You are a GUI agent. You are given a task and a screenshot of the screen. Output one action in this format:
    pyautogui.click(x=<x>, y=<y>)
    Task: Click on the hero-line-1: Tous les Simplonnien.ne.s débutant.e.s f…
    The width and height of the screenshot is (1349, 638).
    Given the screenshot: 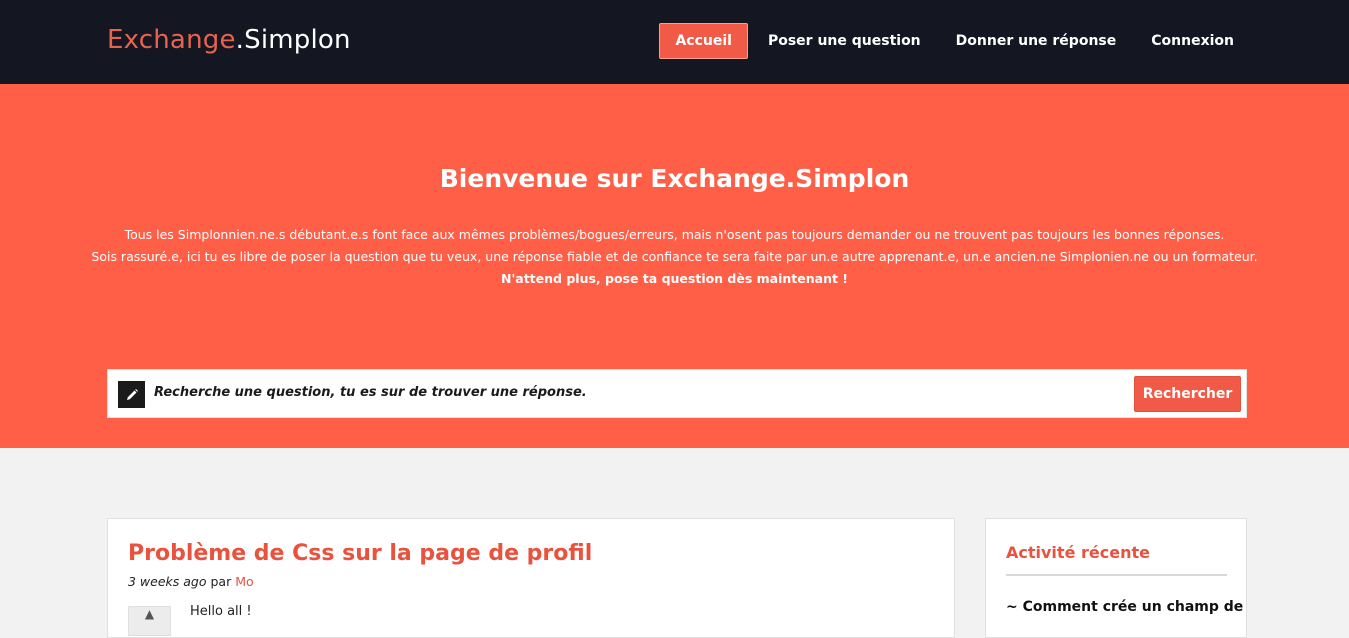 What is the action you would take?
    pyautogui.click(x=674, y=234)
    